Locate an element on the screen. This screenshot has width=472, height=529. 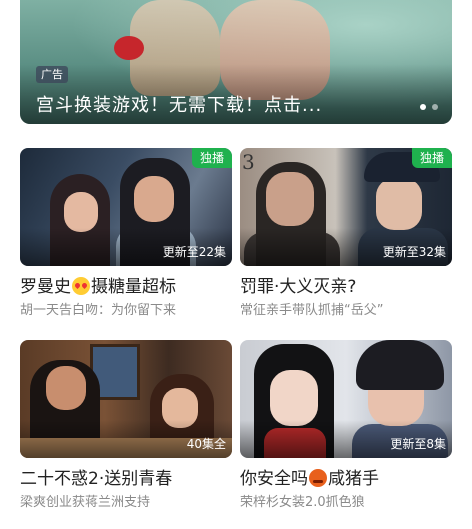
episode-status: 更新至8集 is located at coordinates (418, 444).